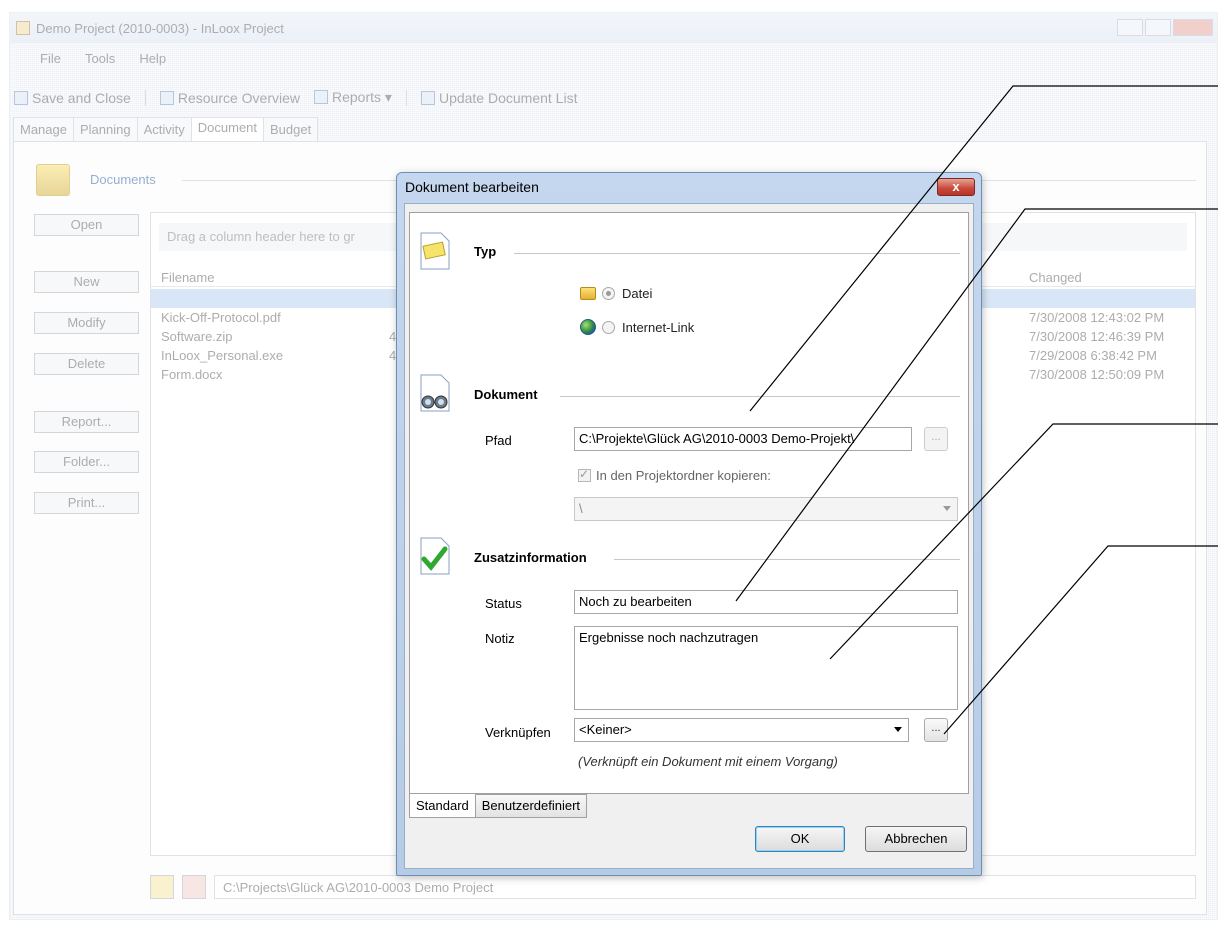 This screenshot has height=929, width=1218. Describe the element at coordinates (787, 559) in the screenshot. I see `zusatz-divider` at that location.